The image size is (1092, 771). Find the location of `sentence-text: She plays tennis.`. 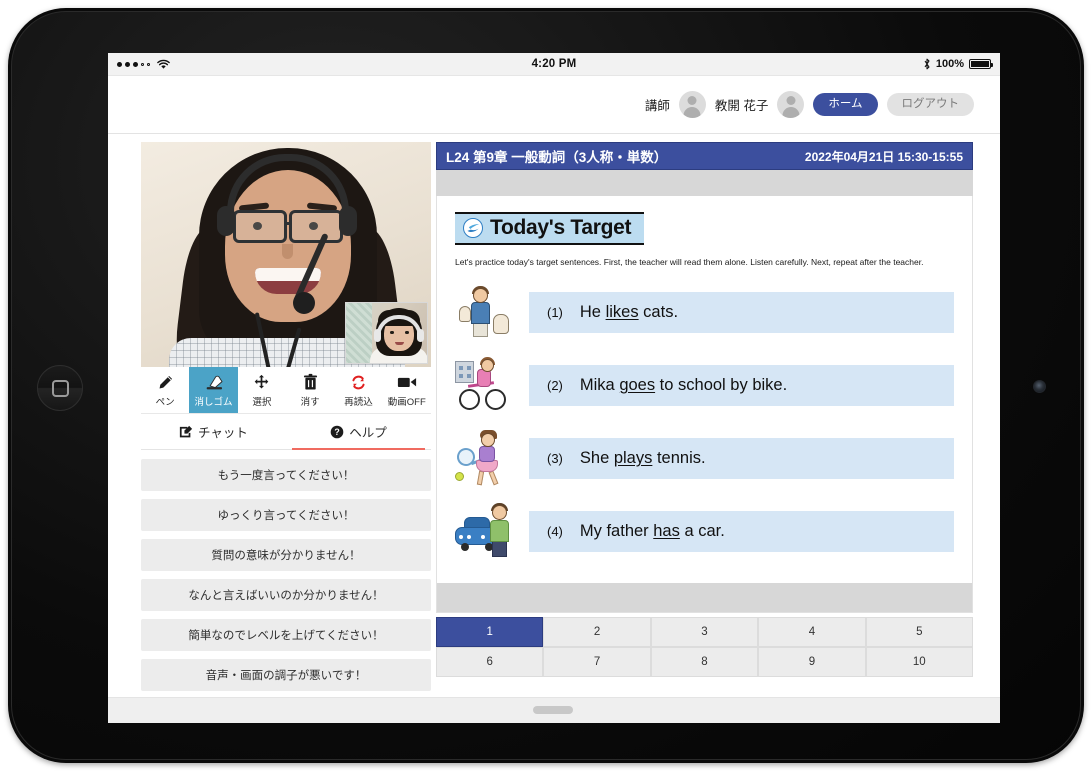

sentence-text: She plays tennis. is located at coordinates (642, 458).